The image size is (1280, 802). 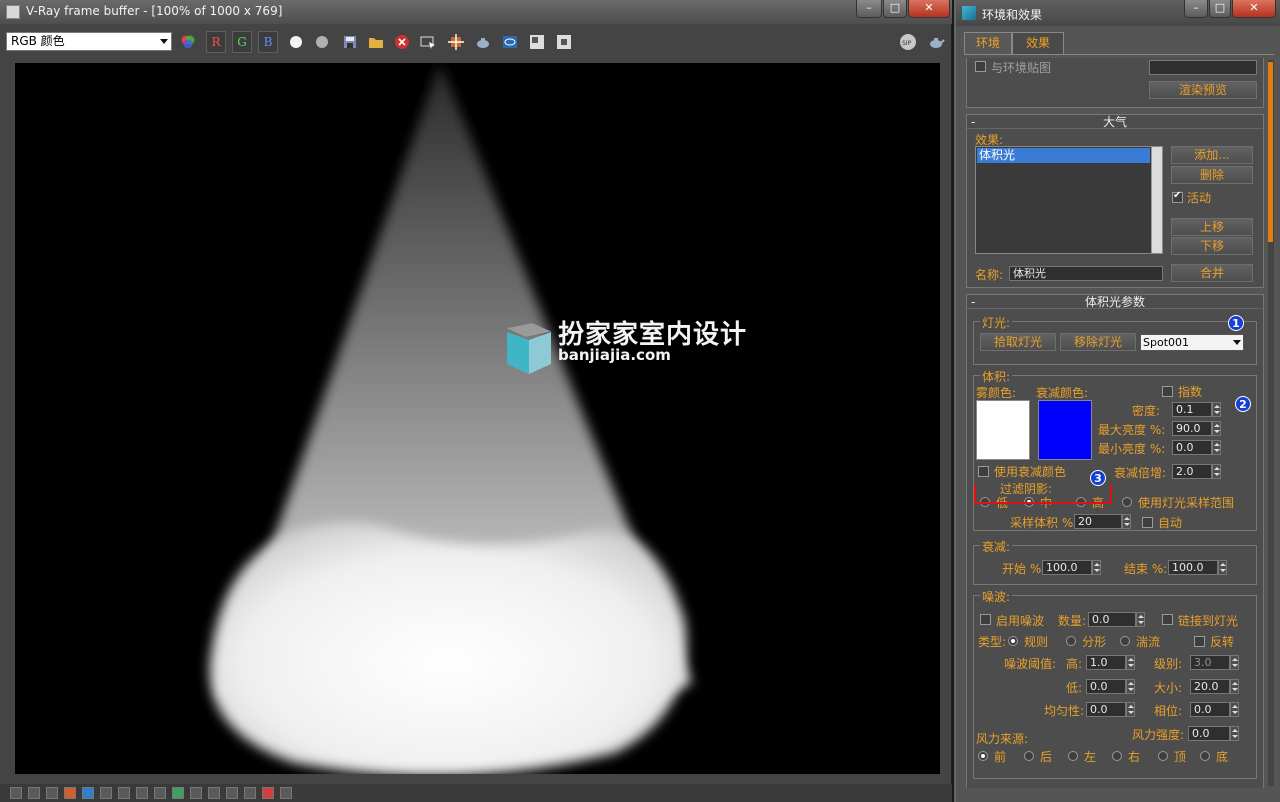 I want to click on pick-light-button: 拾取灯光, so click(x=1018, y=342).